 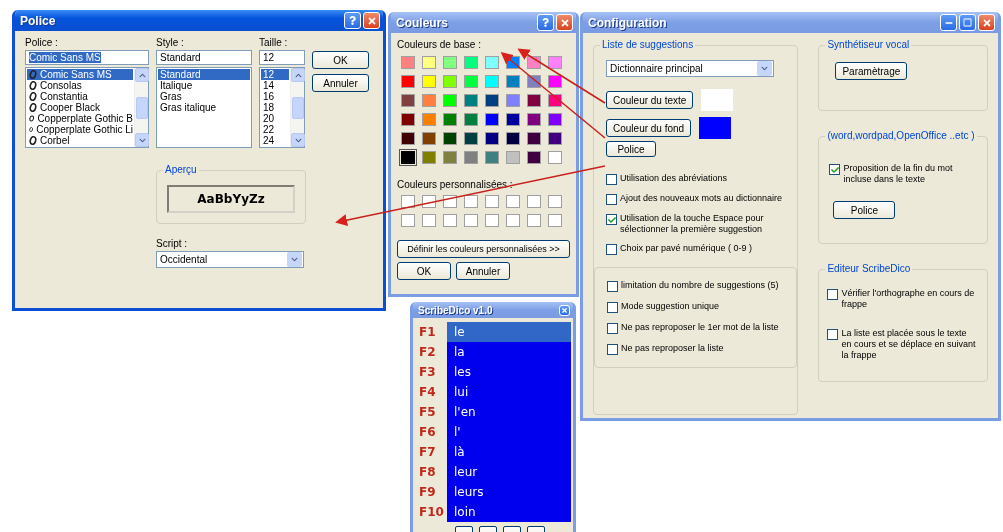 I want to click on suggestion-item: le, so click(x=509, y=332).